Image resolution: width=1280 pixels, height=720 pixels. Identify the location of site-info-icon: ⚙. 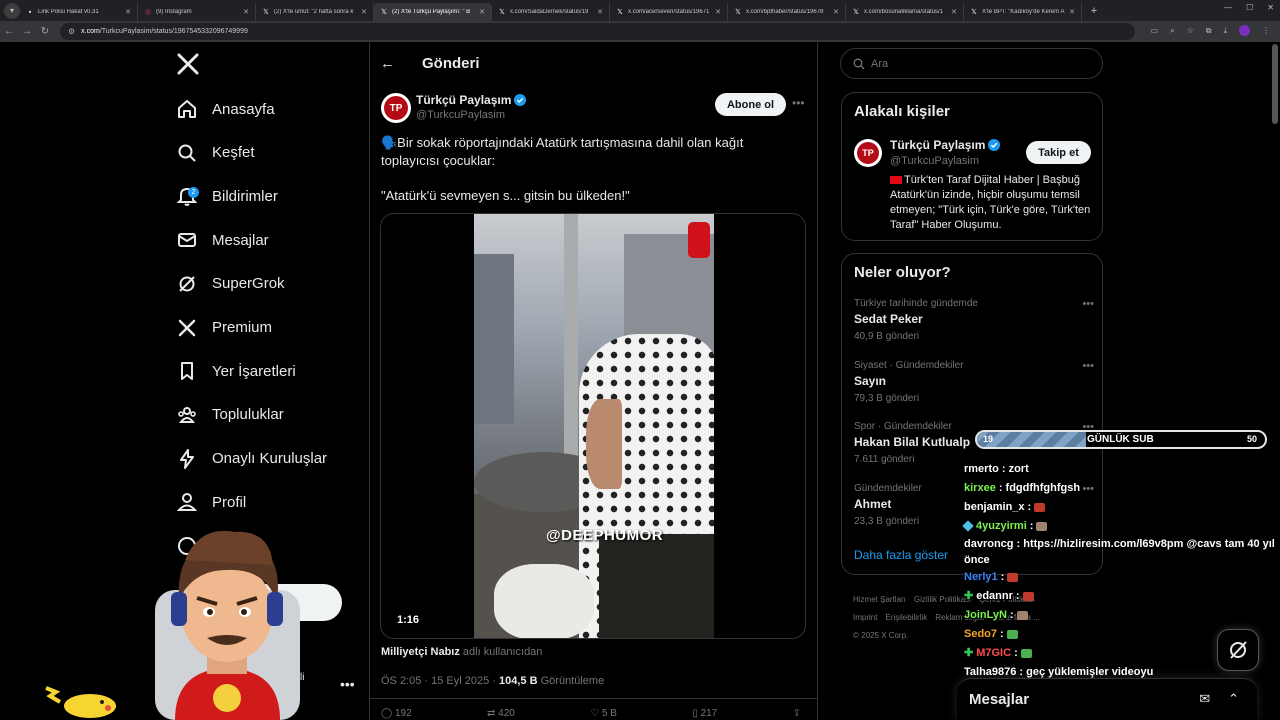
(71, 31).